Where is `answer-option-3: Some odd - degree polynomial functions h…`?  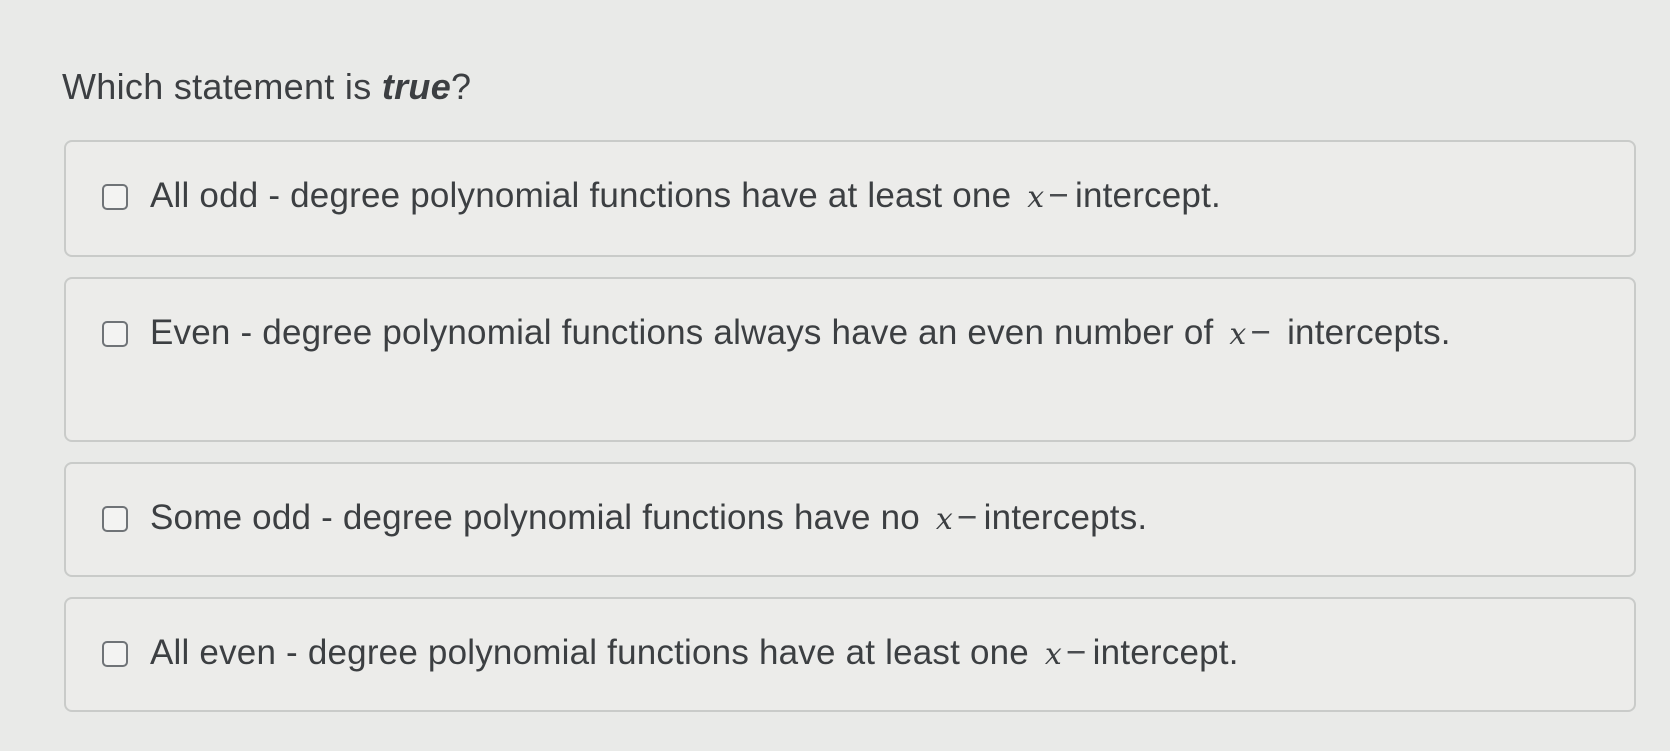
answer-option-3: Some odd - degree polynomial functions h… is located at coordinates (850, 519).